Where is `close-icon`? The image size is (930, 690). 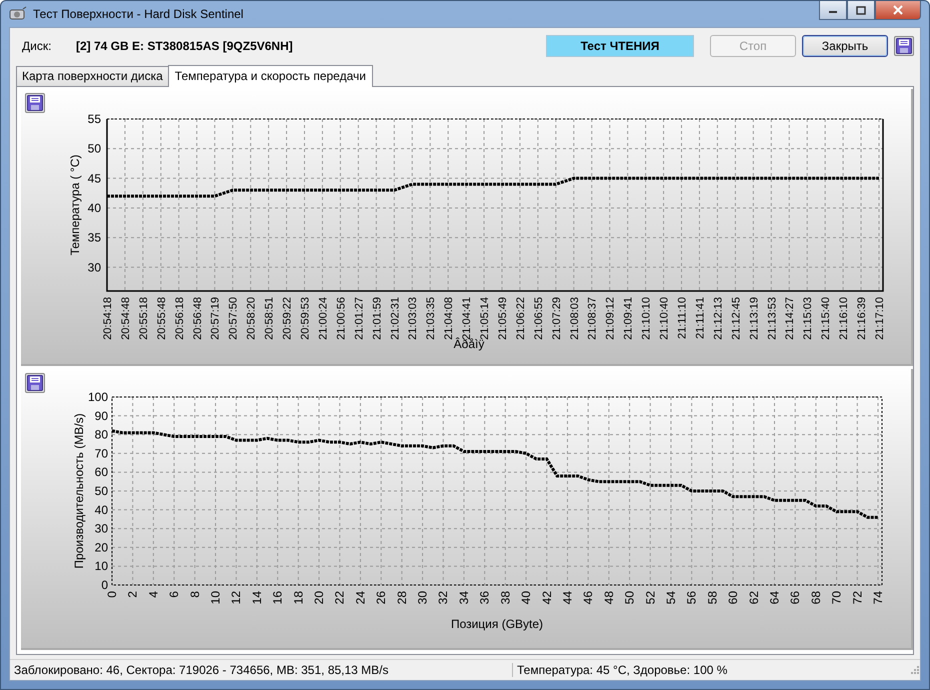
close-icon is located at coordinates (898, 10).